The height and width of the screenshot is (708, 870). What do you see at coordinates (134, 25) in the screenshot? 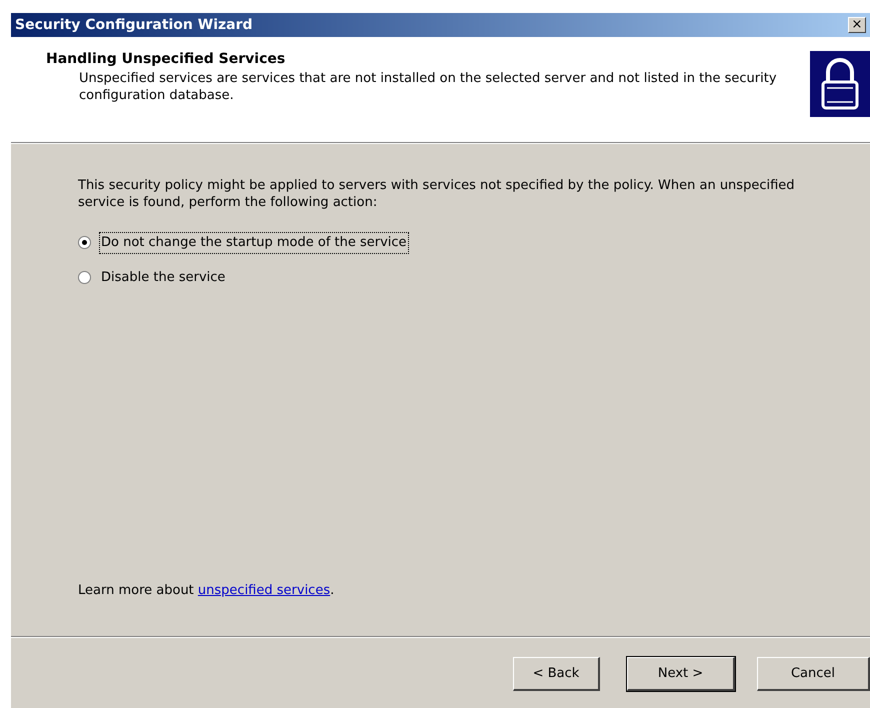
I see `window-title: Security Configuration Wizard` at bounding box center [134, 25].